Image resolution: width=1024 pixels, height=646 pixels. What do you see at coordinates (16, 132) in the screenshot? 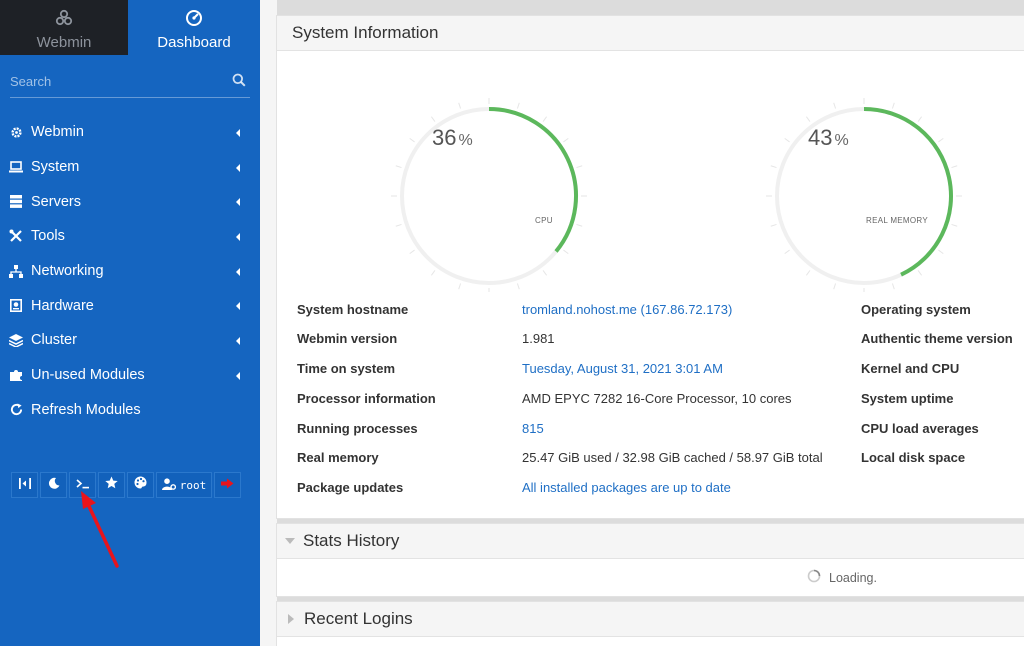
I see `gear-icon` at bounding box center [16, 132].